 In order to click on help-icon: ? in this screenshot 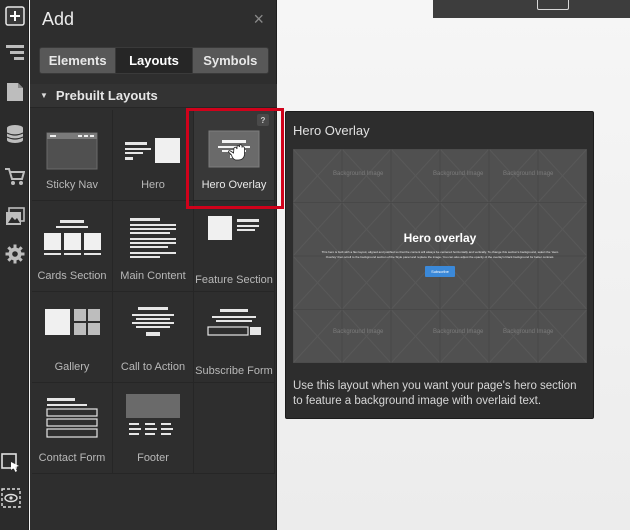, I will do `click(263, 120)`.